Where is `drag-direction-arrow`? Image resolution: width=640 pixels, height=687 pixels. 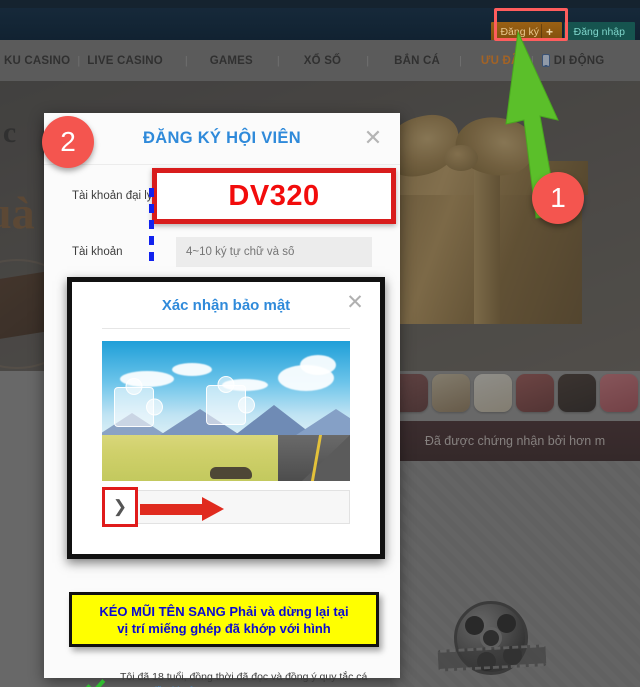 drag-direction-arrow is located at coordinates (182, 509).